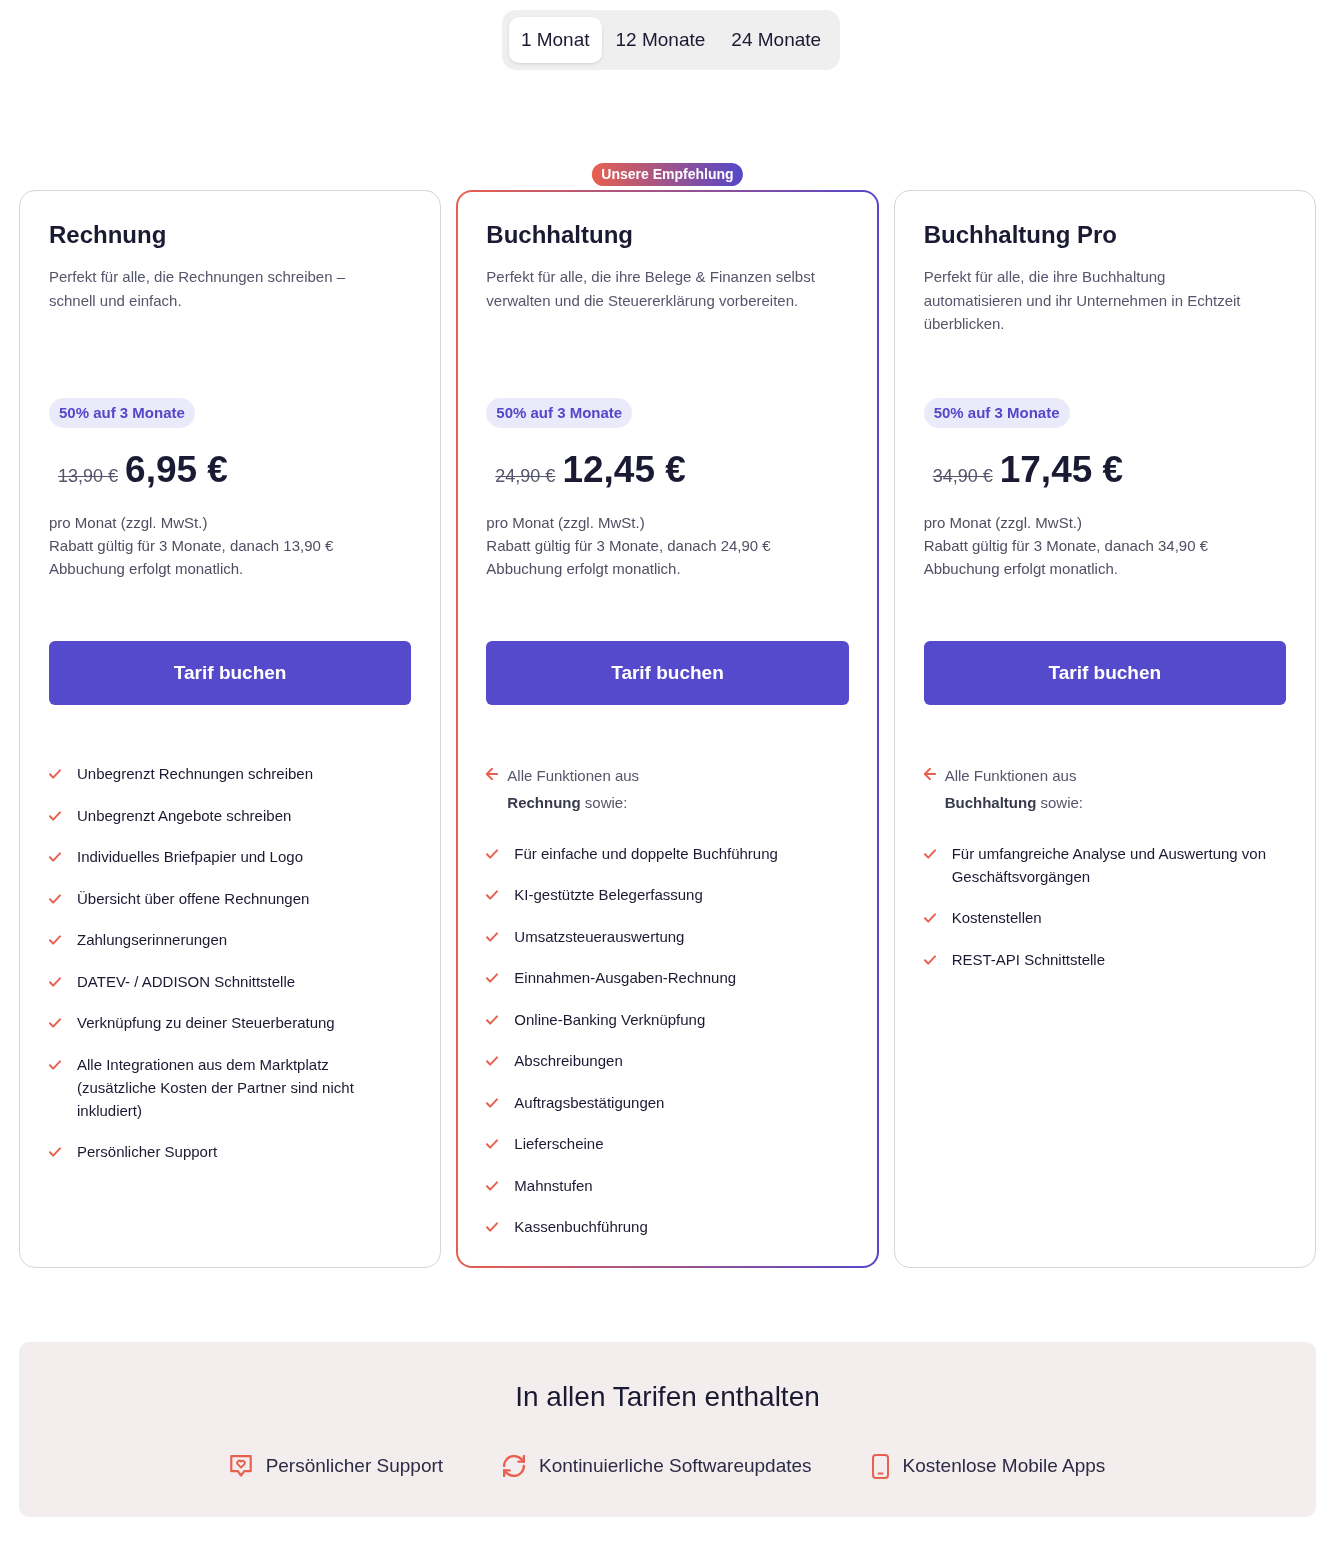  I want to click on plan-description: Perfekt für alle, die Rechnungen schreiben – schnell und einfach., so click(197, 289).